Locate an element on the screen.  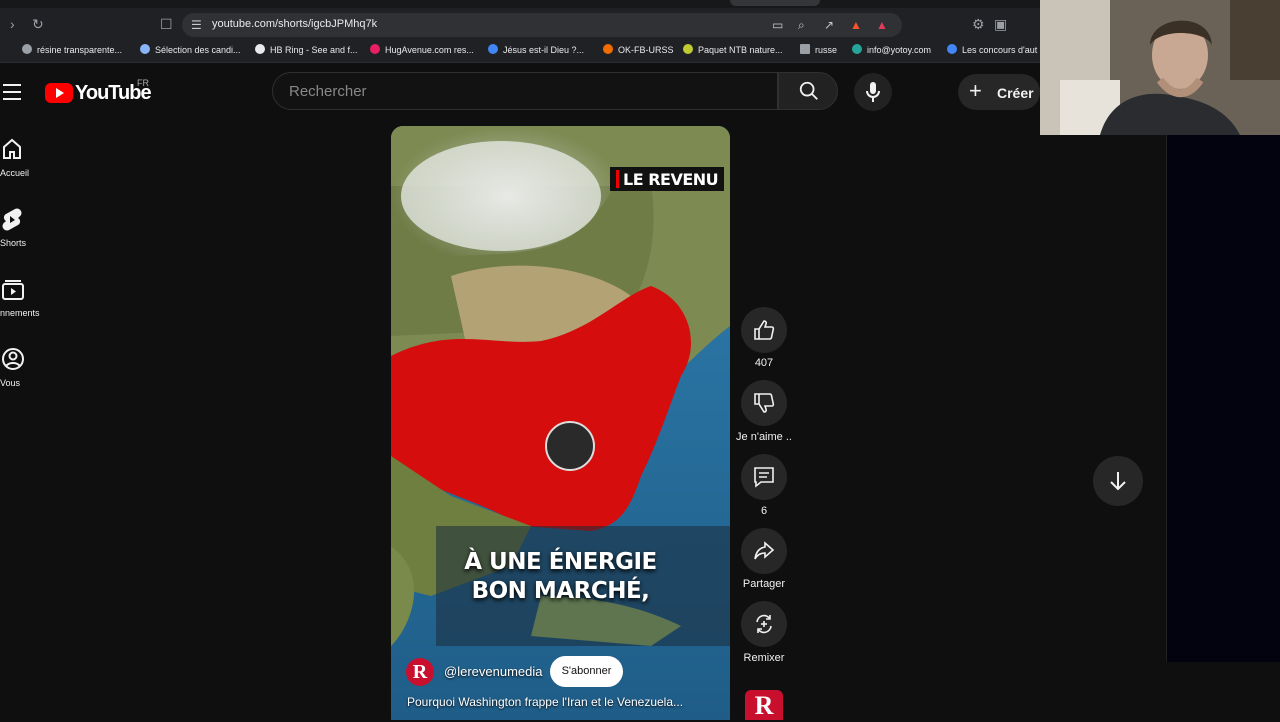
voice-search-button is located at coordinates (873, 92).